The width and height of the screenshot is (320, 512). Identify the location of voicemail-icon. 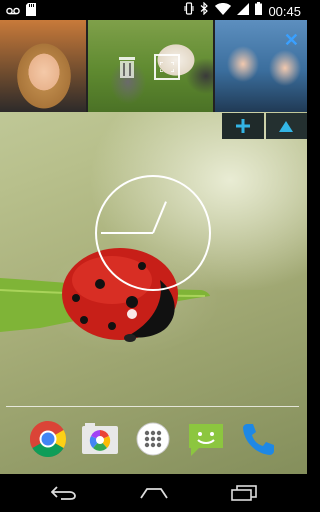
(13, 12).